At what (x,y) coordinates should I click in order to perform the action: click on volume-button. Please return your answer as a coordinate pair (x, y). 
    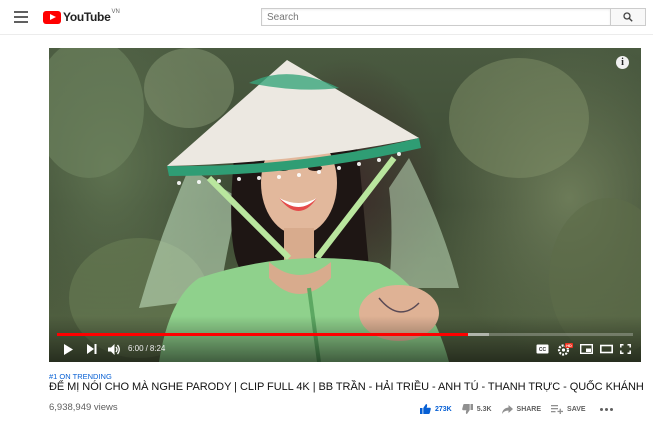
    Looking at the image, I should click on (114, 349).